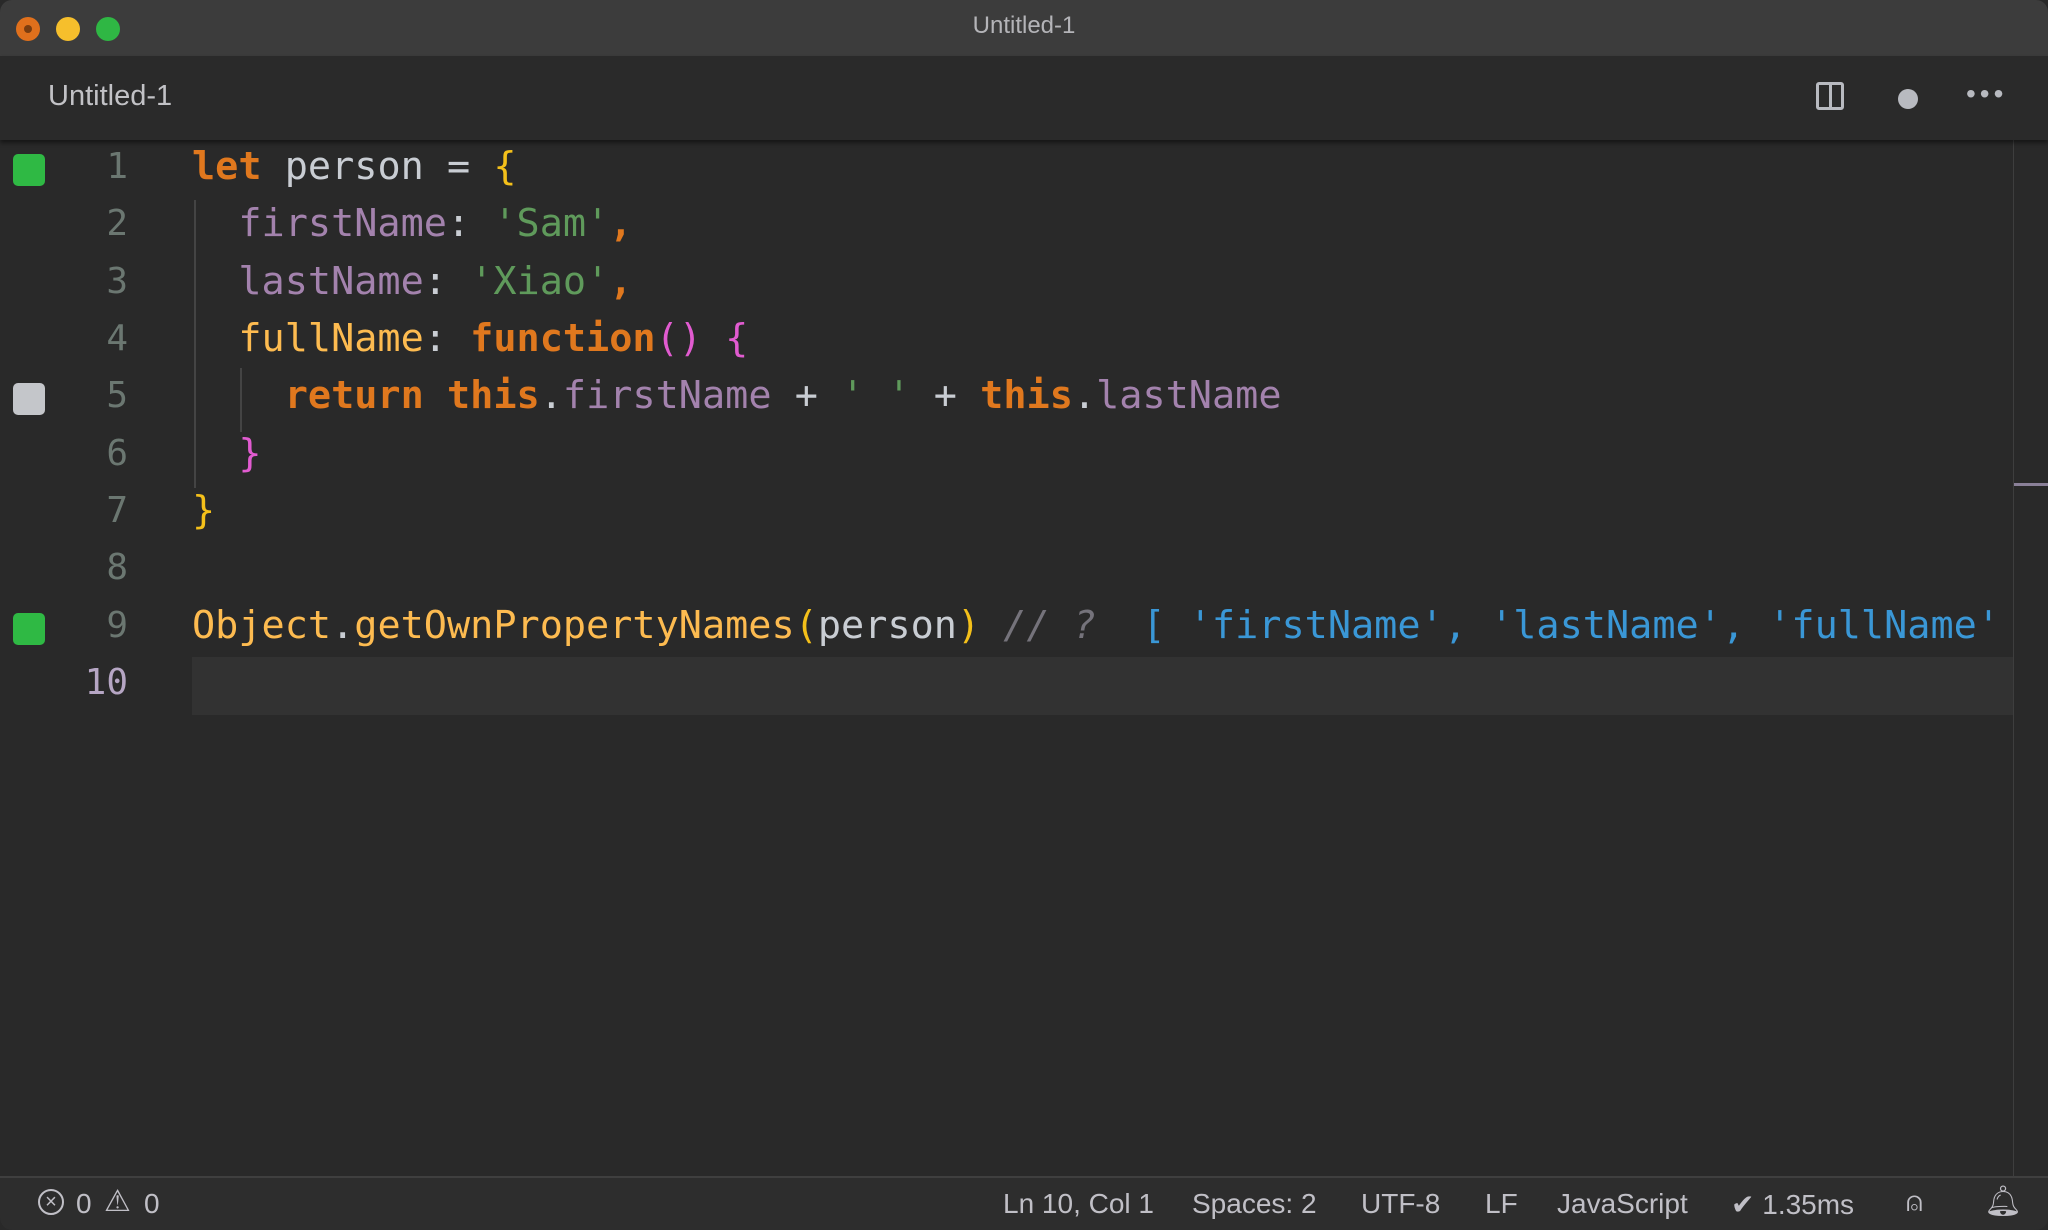  I want to click on code-line-current: 10, so click(1006, 686).